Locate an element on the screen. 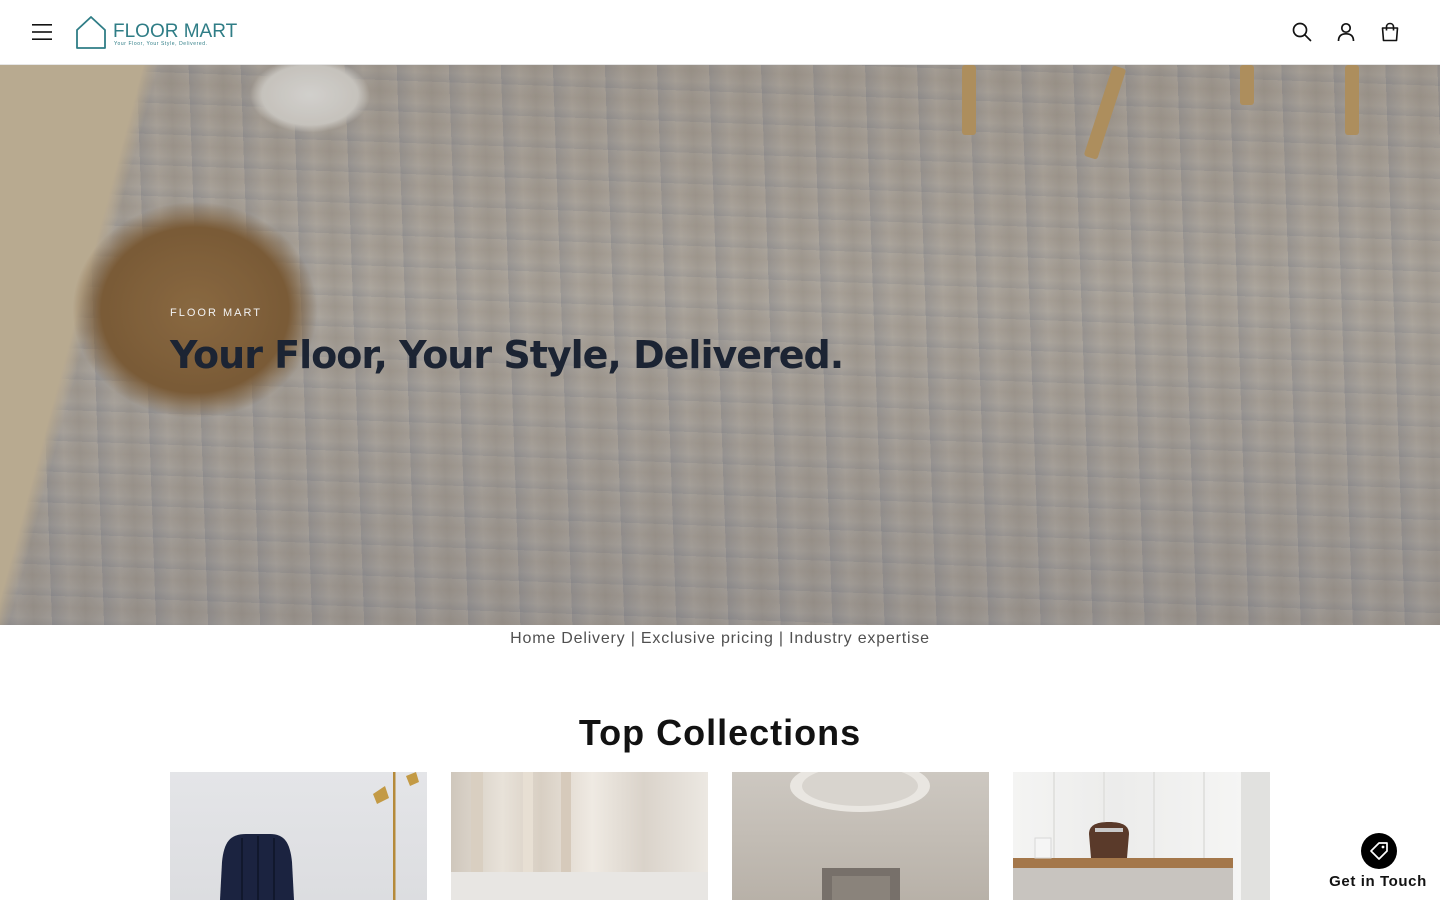 Image resolution: width=1440 pixels, height=900 pixels. menu-icon is located at coordinates (42, 32).